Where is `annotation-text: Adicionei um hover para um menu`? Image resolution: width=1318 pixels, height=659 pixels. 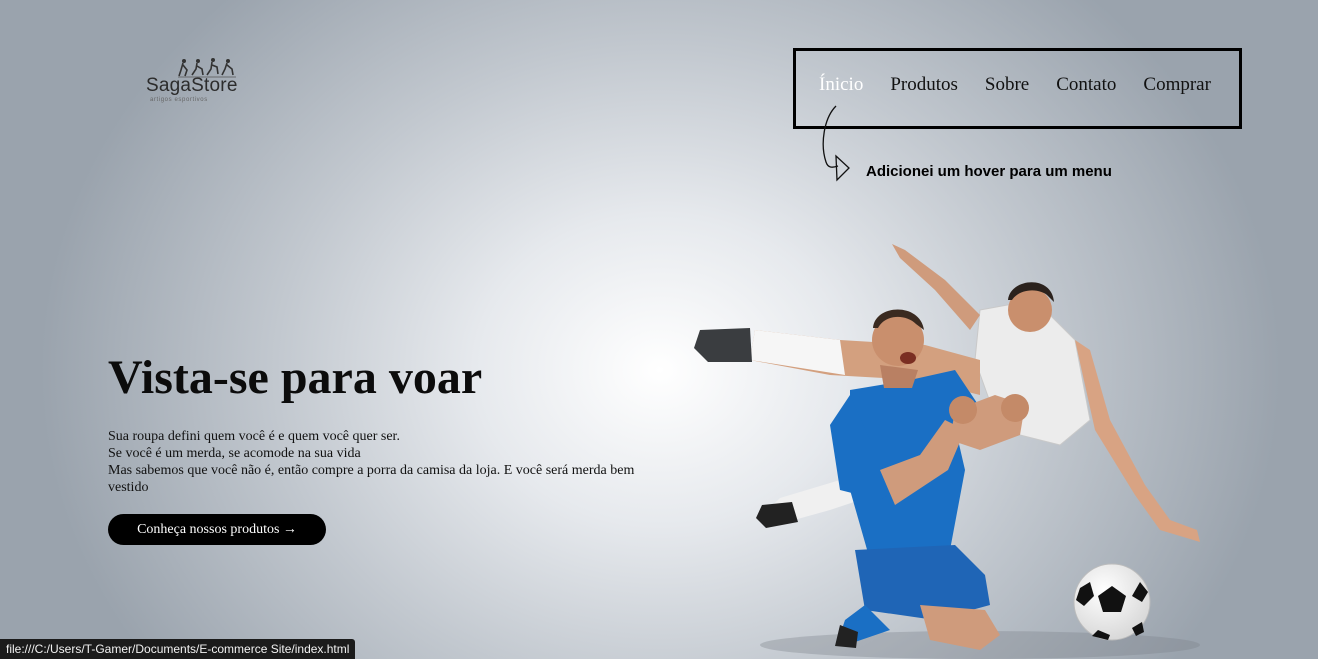
annotation-text: Adicionei um hover para um menu is located at coordinates (989, 171).